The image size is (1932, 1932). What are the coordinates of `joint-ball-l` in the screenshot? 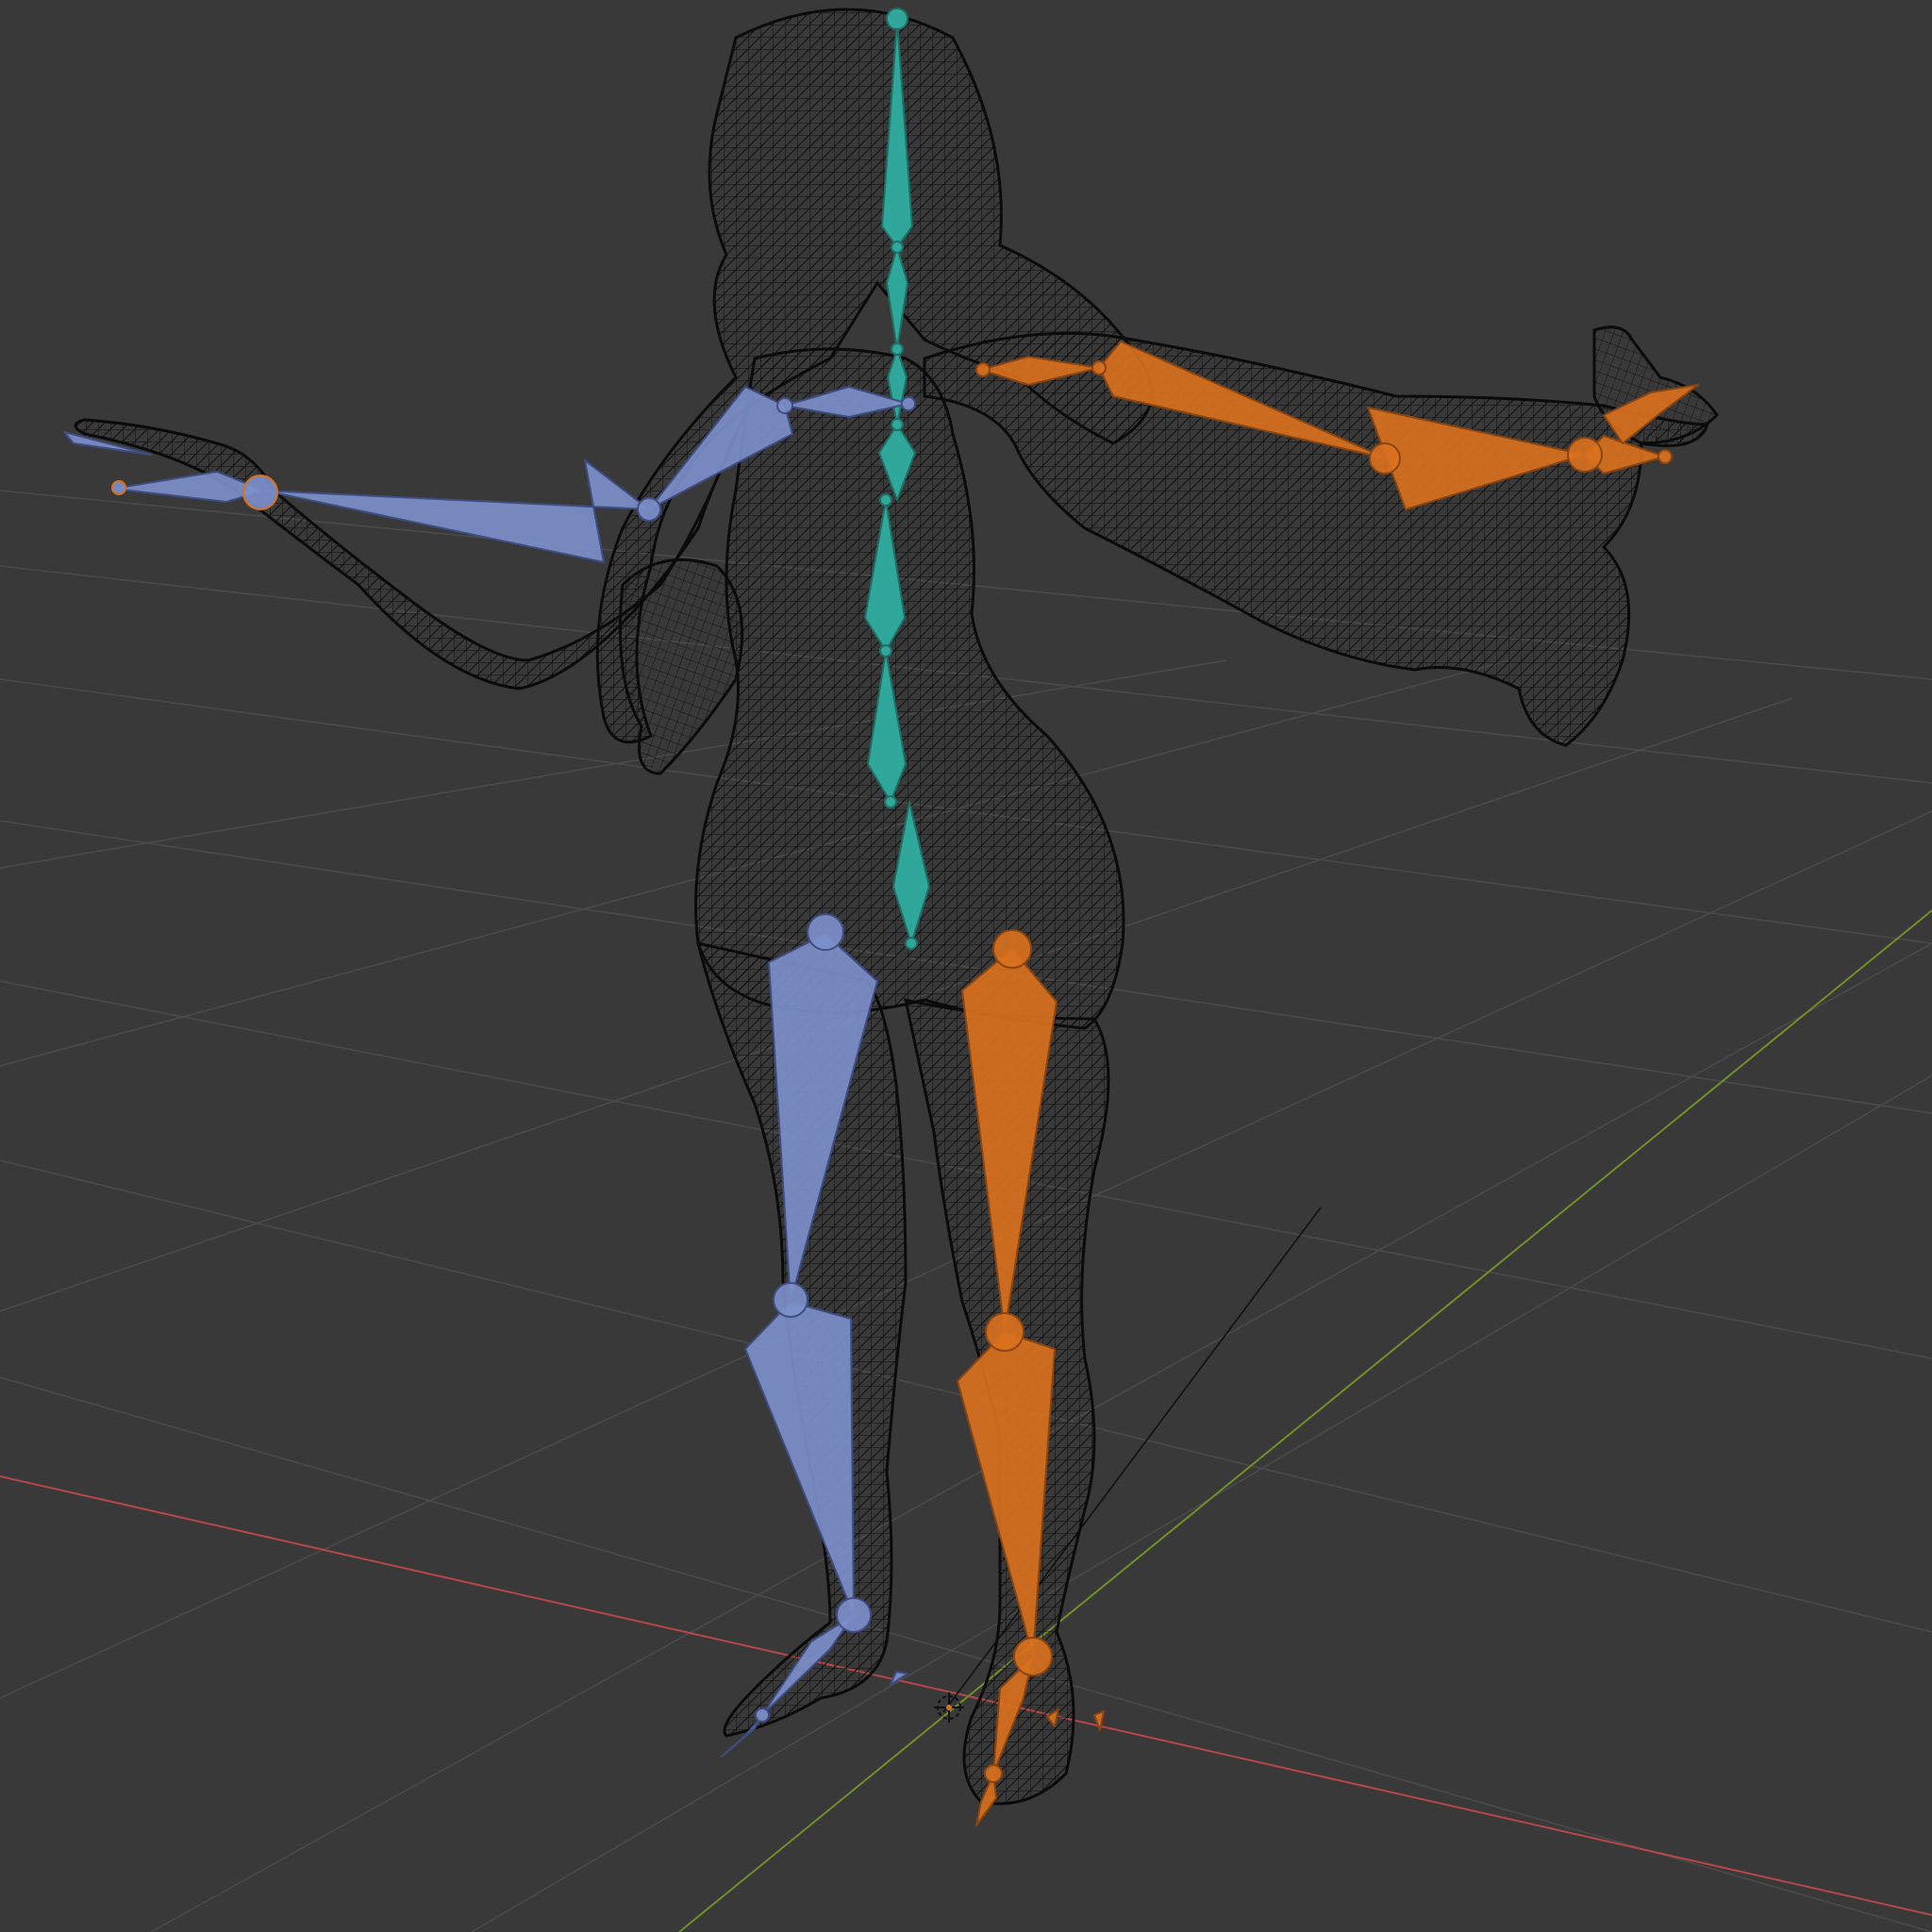 It's located at (763, 1715).